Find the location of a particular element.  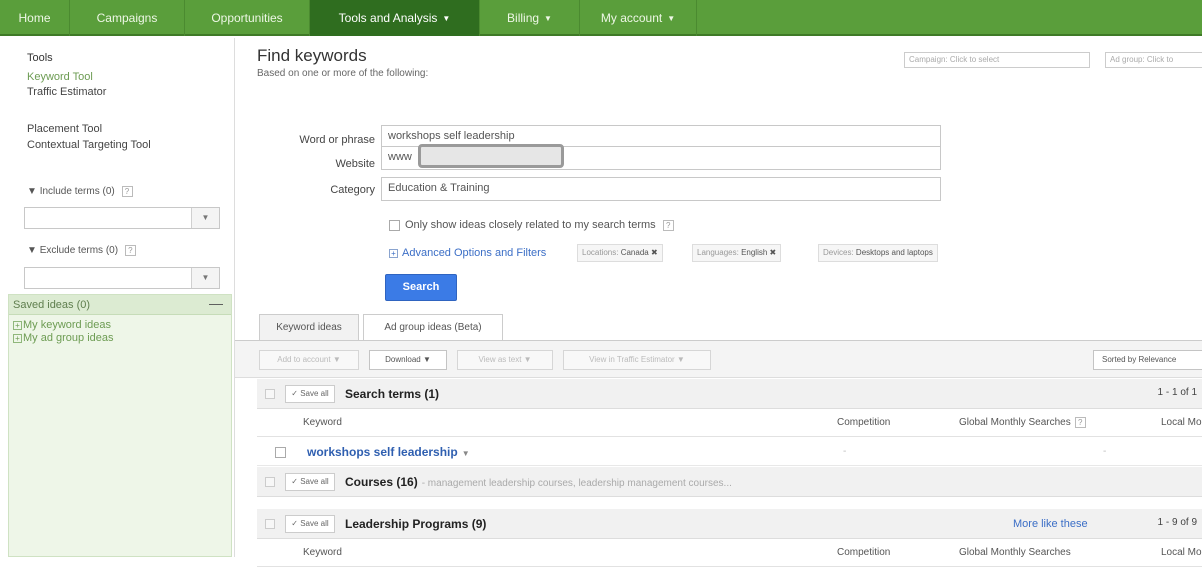

advanced-options-link: + Advanced Options and Filters is located at coordinates (467, 253).